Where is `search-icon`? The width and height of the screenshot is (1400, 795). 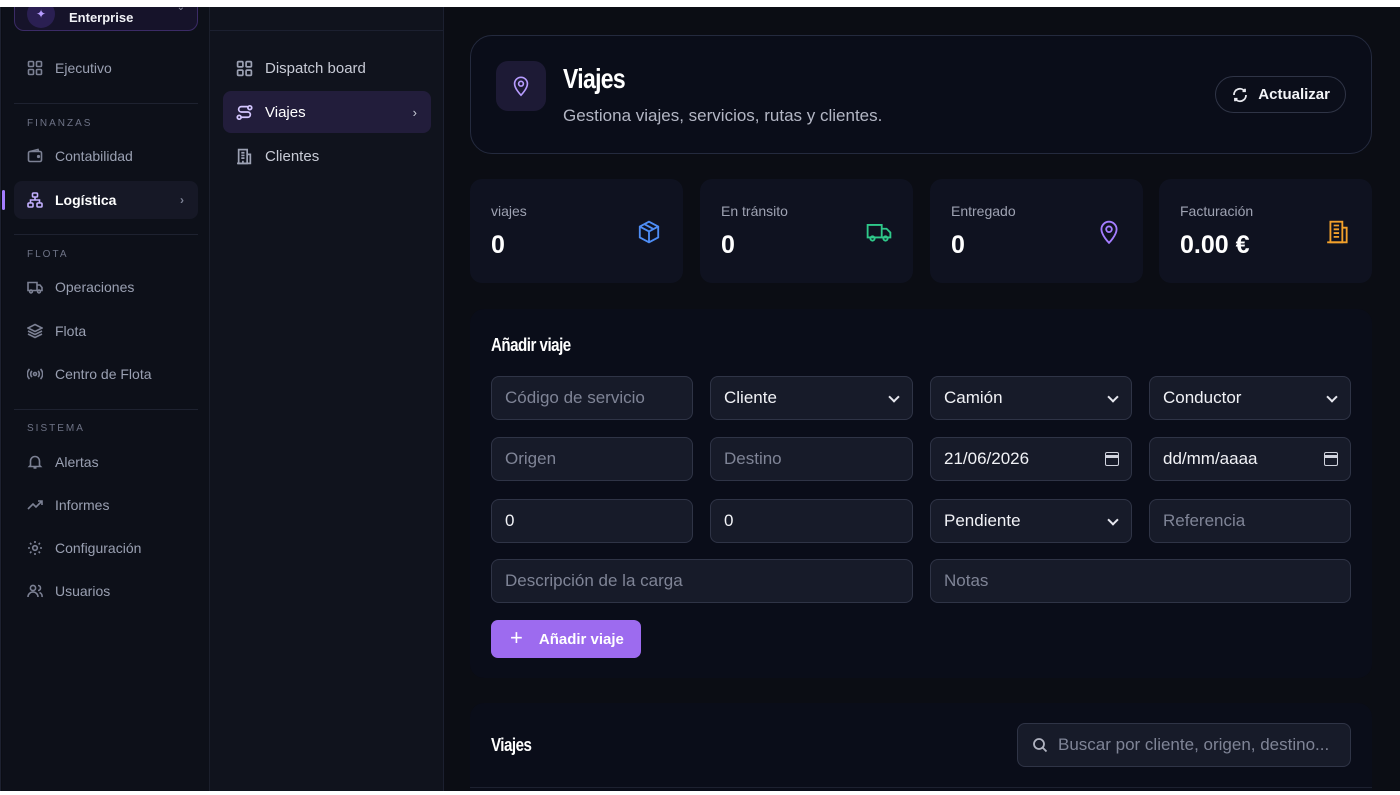 search-icon is located at coordinates (1040, 745).